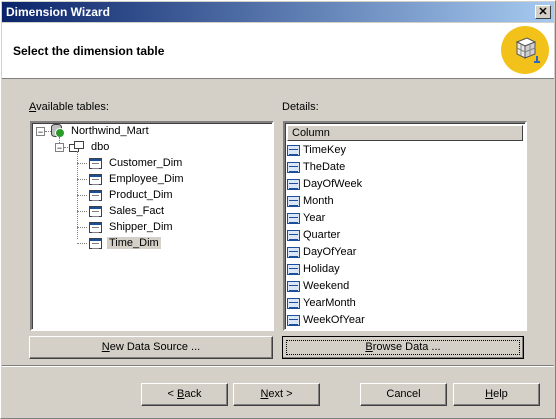 This screenshot has height=419, width=556. What do you see at coordinates (58, 131) in the screenshot?
I see `database-icon` at bounding box center [58, 131].